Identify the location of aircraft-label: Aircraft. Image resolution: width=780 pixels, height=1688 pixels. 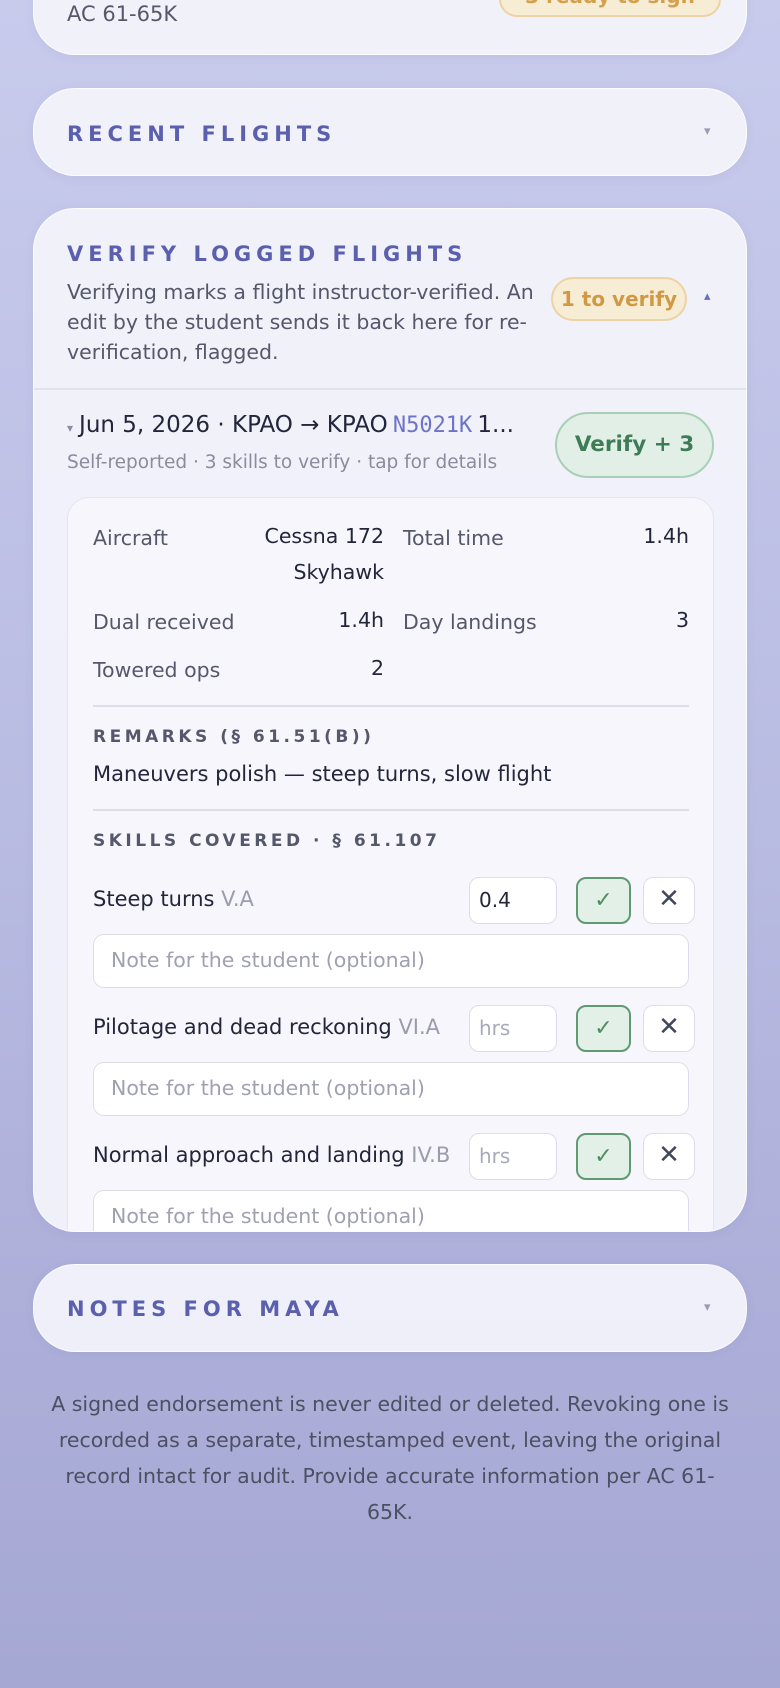
(130, 538).